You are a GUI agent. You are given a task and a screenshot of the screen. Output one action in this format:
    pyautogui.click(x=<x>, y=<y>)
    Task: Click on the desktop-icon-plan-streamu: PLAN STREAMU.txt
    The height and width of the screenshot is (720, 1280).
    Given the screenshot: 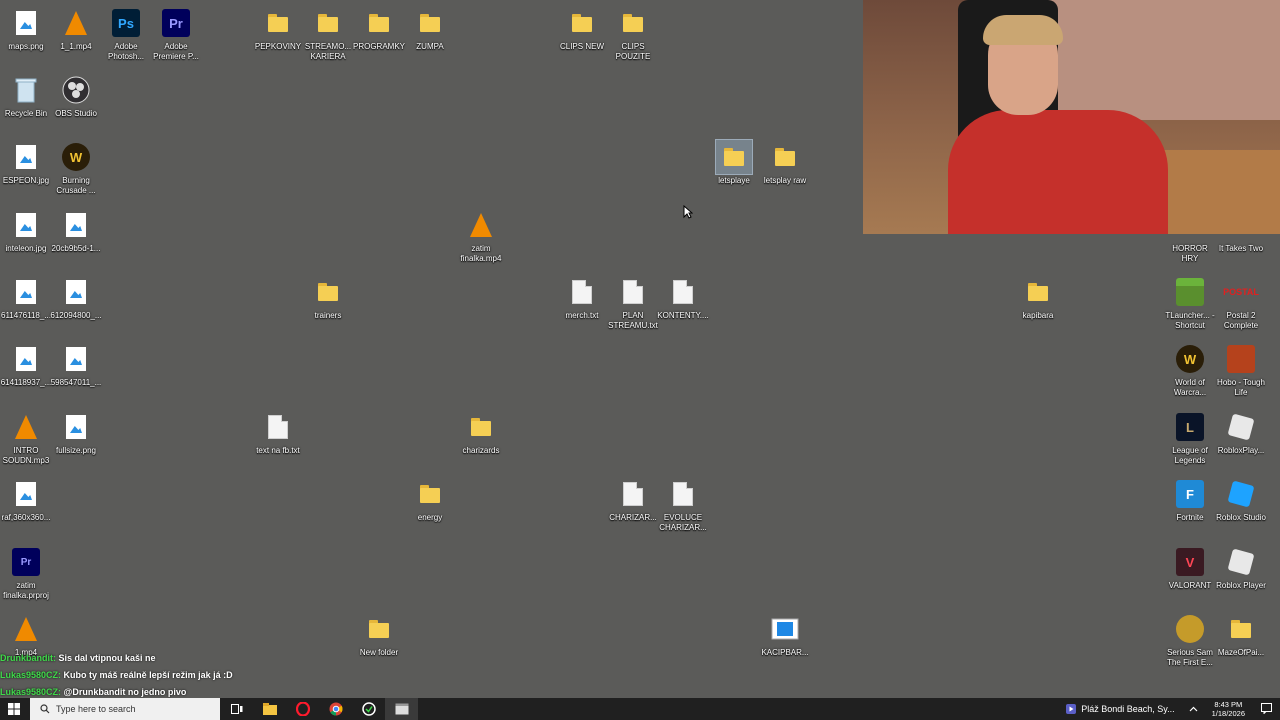 What is the action you would take?
    pyautogui.click(x=633, y=303)
    